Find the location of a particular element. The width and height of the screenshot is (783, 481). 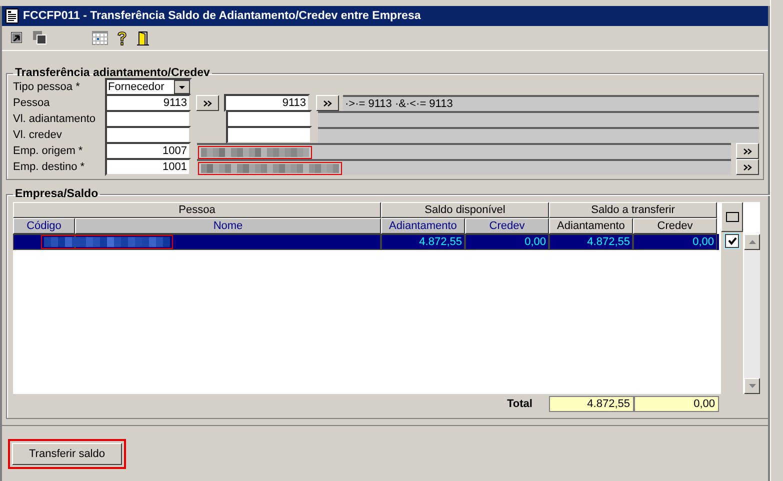

table-cell is located at coordinates (44, 242).